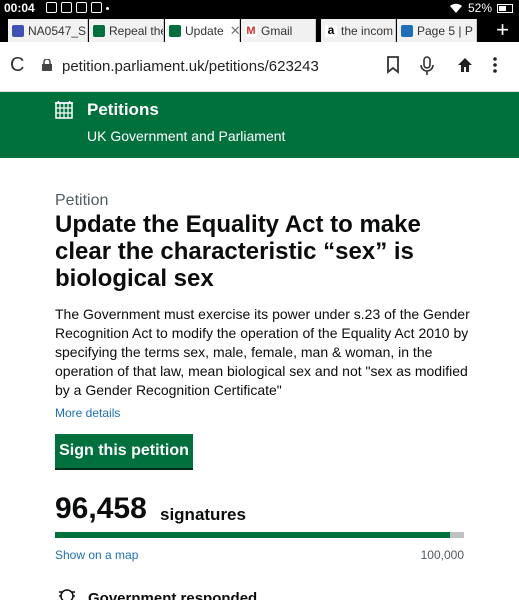 This screenshot has height=600, width=519. Describe the element at coordinates (259, 125) in the screenshot. I see `site-header: Petitions UK Government and Parliament` at that location.